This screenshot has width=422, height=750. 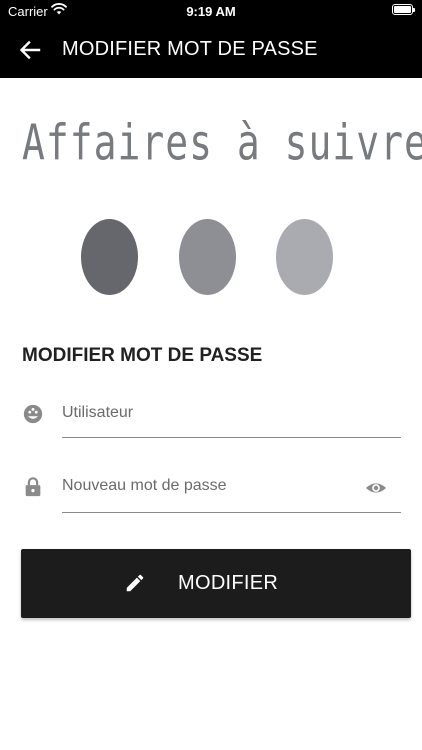 I want to click on logo-dot-dark, so click(x=109, y=257).